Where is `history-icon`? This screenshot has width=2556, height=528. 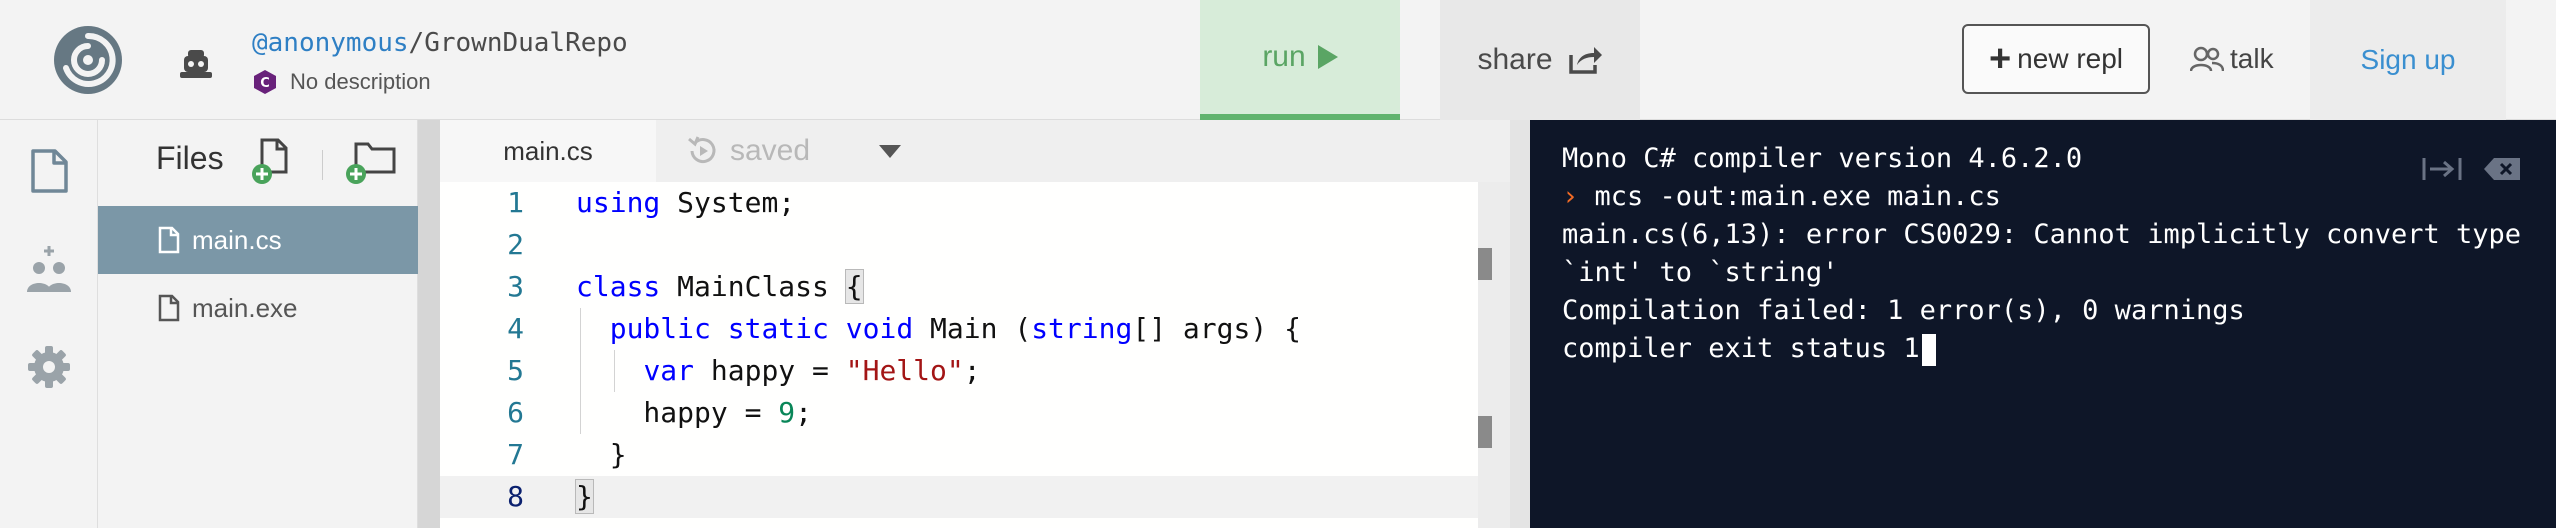
history-icon is located at coordinates (702, 150).